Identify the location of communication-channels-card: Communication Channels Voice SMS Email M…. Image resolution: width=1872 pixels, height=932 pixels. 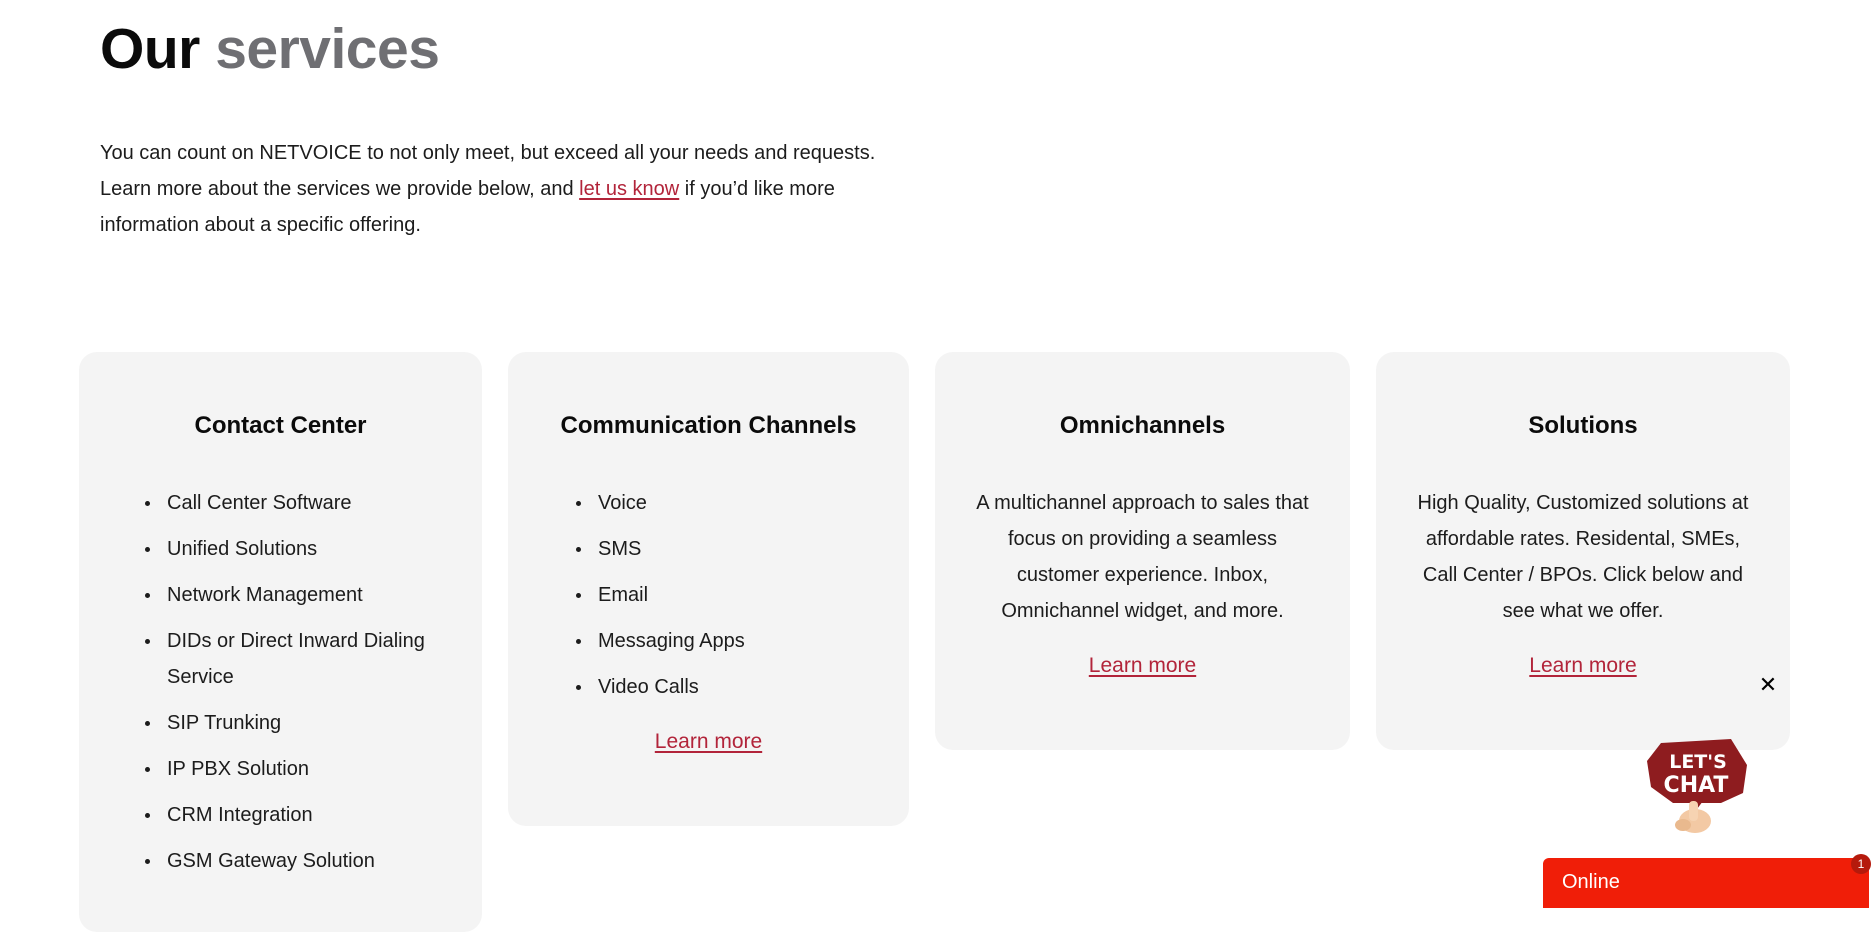
(708, 589).